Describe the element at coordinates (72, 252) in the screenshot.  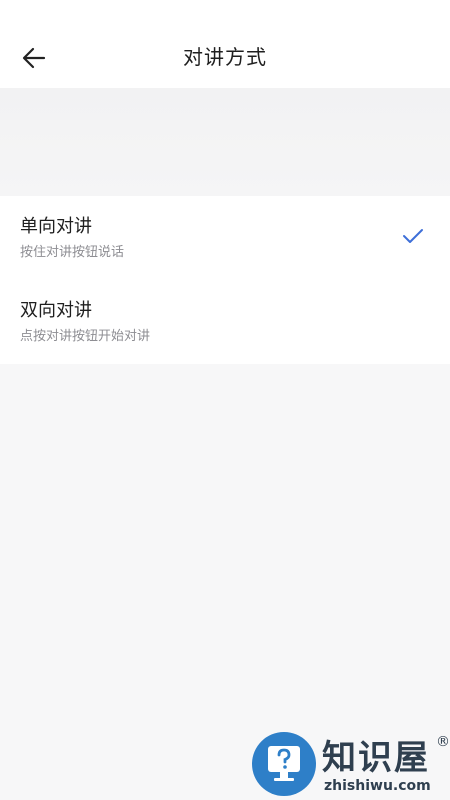
I see `option-description: 按住对讲按钮说话` at that location.